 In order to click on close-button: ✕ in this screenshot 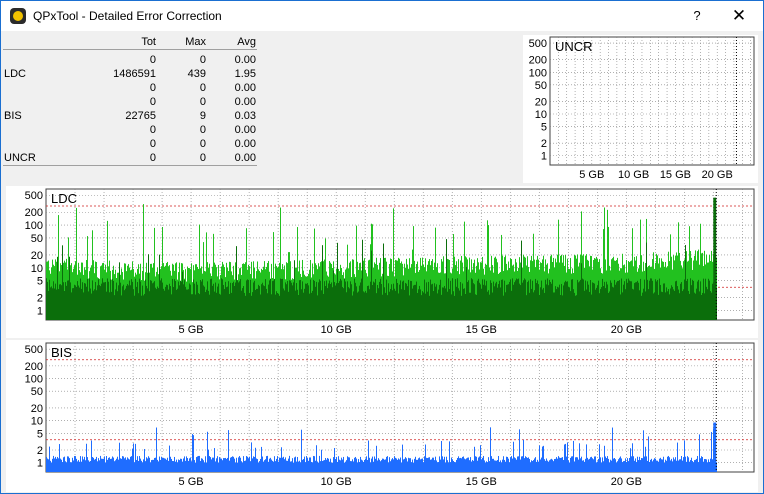, I will do `click(739, 16)`.